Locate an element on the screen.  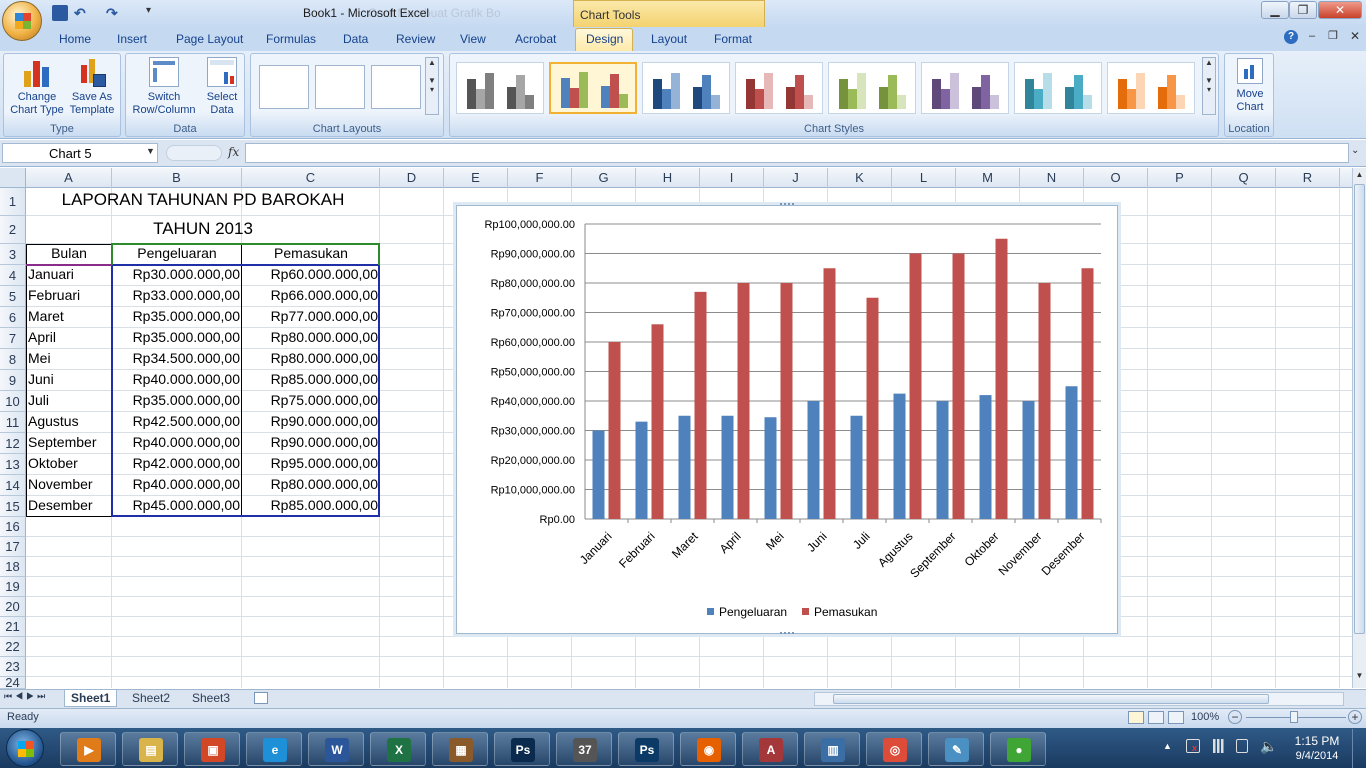
save-icon is located at coordinates (60, 13).